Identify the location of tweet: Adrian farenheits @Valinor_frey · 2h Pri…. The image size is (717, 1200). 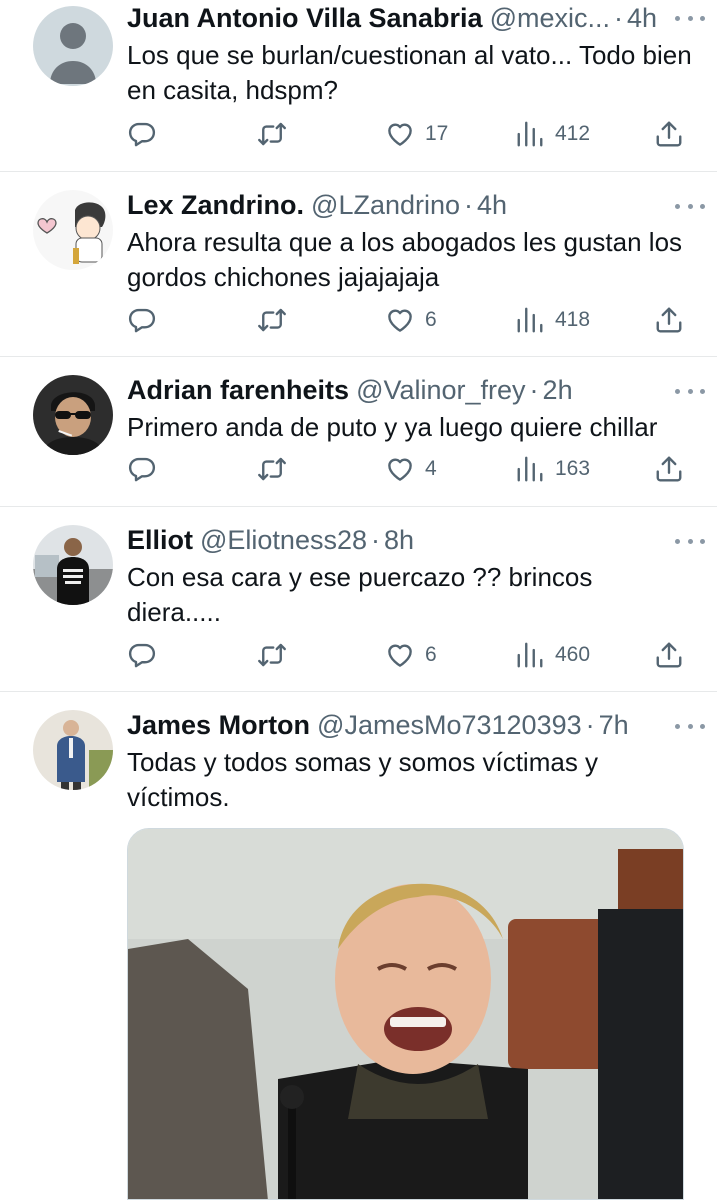
(358, 432).